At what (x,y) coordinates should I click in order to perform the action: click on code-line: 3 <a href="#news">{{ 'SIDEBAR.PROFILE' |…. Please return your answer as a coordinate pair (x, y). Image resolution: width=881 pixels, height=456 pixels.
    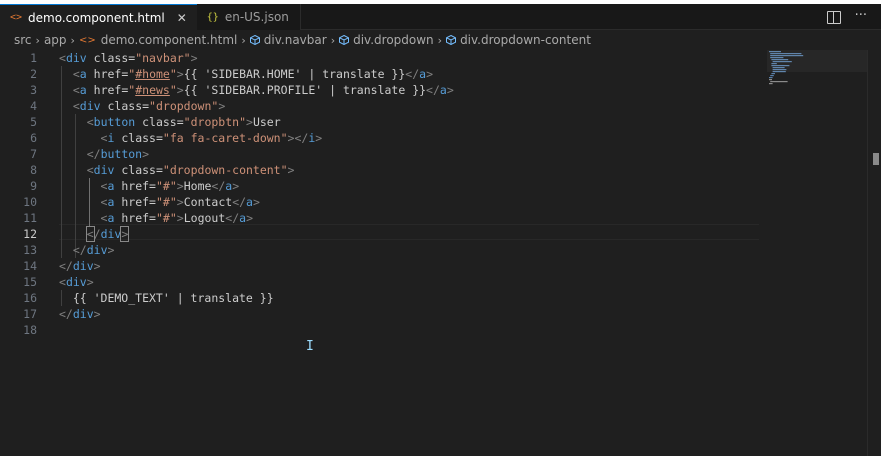
    Looking at the image, I should click on (380, 90).